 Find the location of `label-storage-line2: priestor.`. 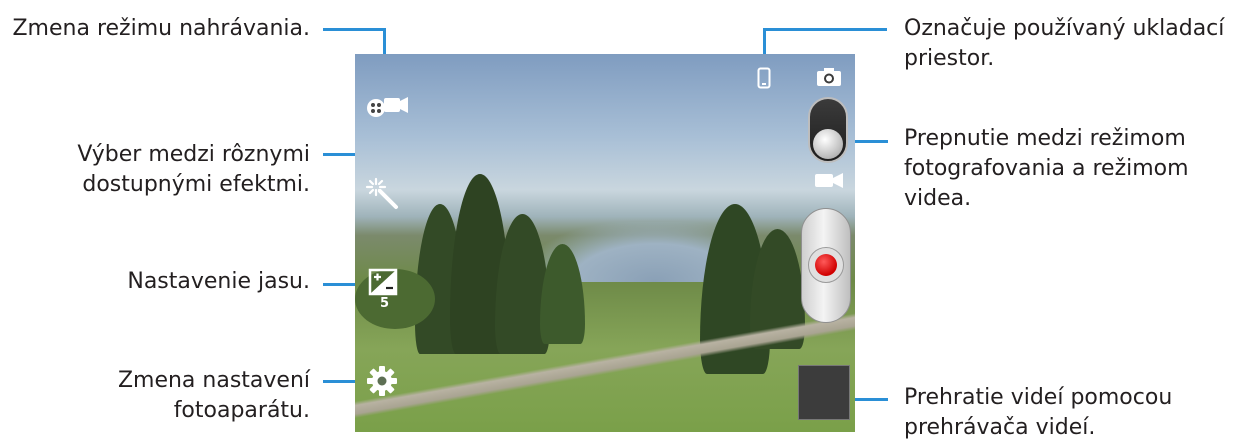

label-storage-line2: priestor. is located at coordinates (949, 58).